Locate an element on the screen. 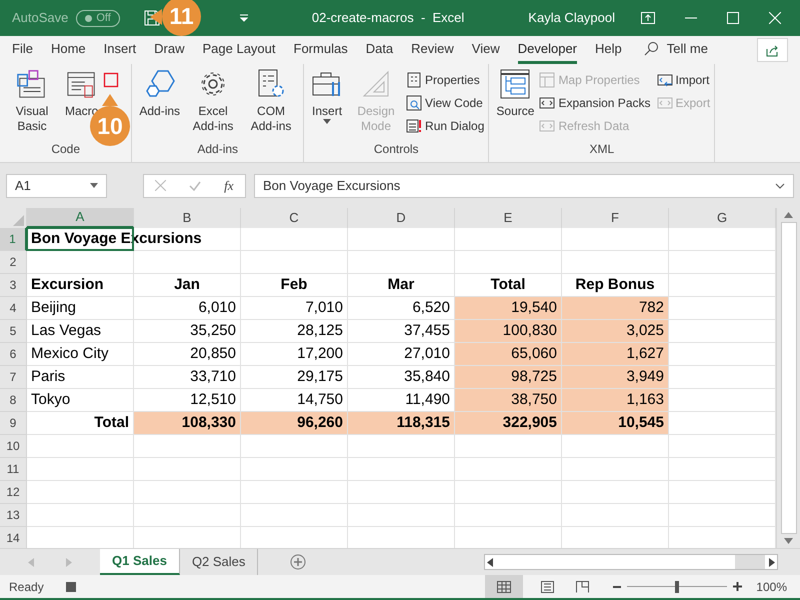 This screenshot has width=800, height=600. formula-text: Bon Voyage Excursions is located at coordinates (332, 185).